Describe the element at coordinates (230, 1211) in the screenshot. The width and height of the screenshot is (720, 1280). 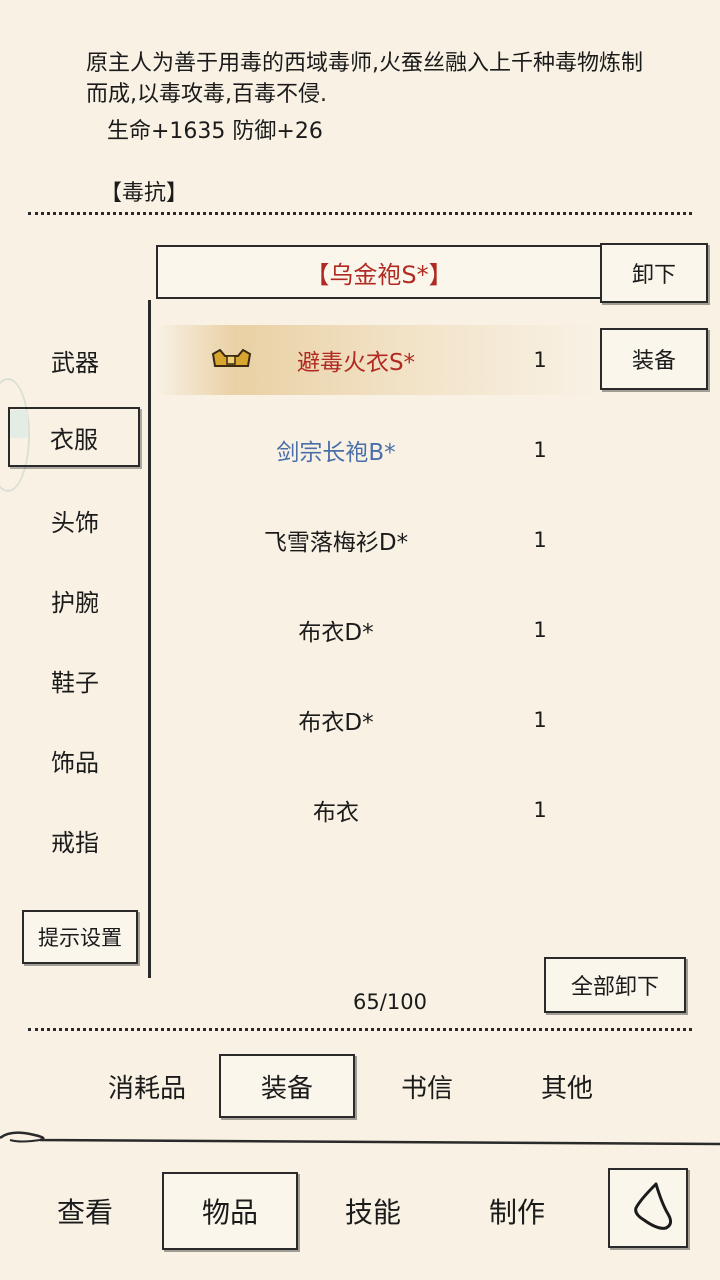
I see `nav-items: 物品` at that location.